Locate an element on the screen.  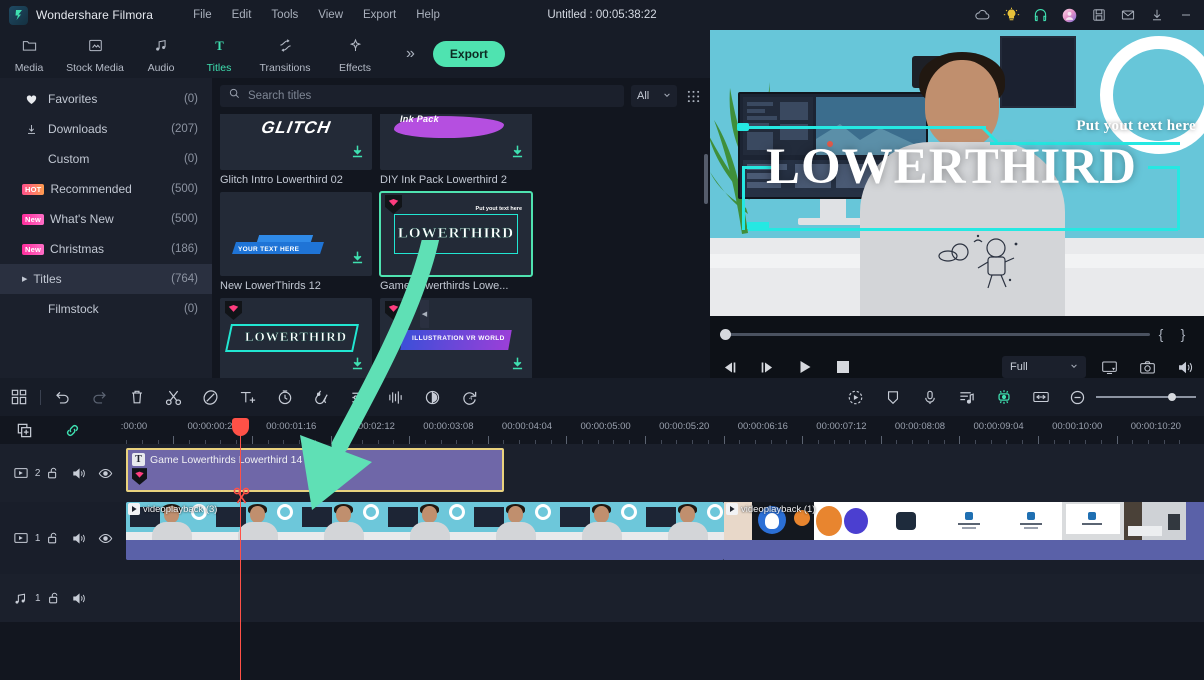
filter-dropdown: All is located at coordinates (654, 96).